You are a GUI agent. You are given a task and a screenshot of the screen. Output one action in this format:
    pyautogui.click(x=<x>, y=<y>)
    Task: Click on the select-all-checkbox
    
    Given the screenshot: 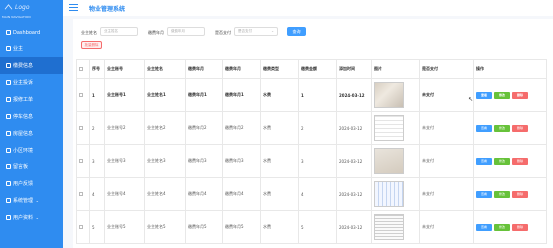 What is the action you would take?
    pyautogui.click(x=81, y=68)
    